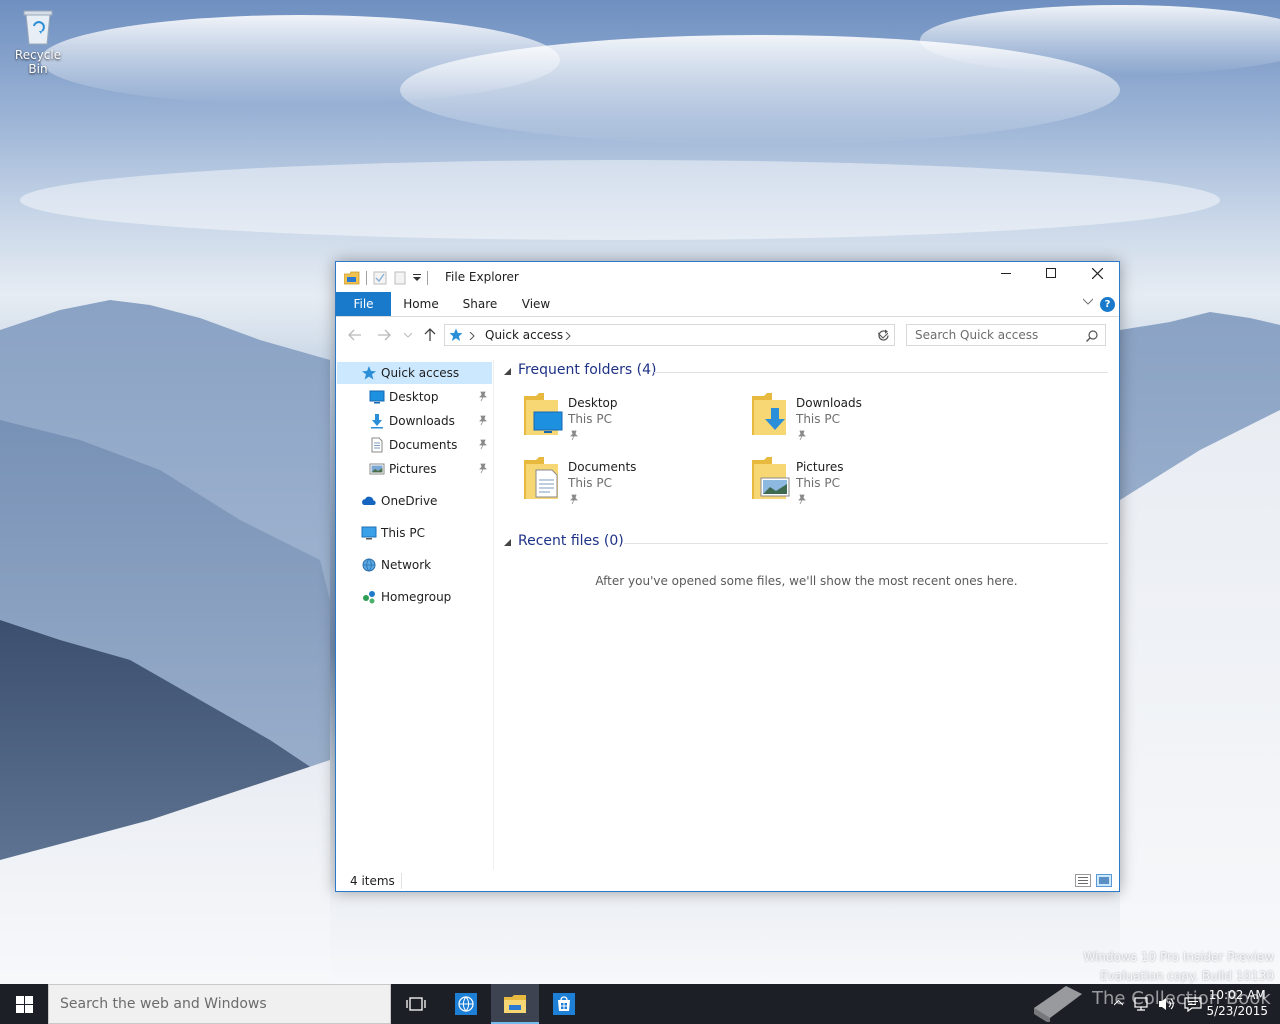 The width and height of the screenshot is (1280, 1024). I want to click on nav-label: Downloads, so click(422, 421).